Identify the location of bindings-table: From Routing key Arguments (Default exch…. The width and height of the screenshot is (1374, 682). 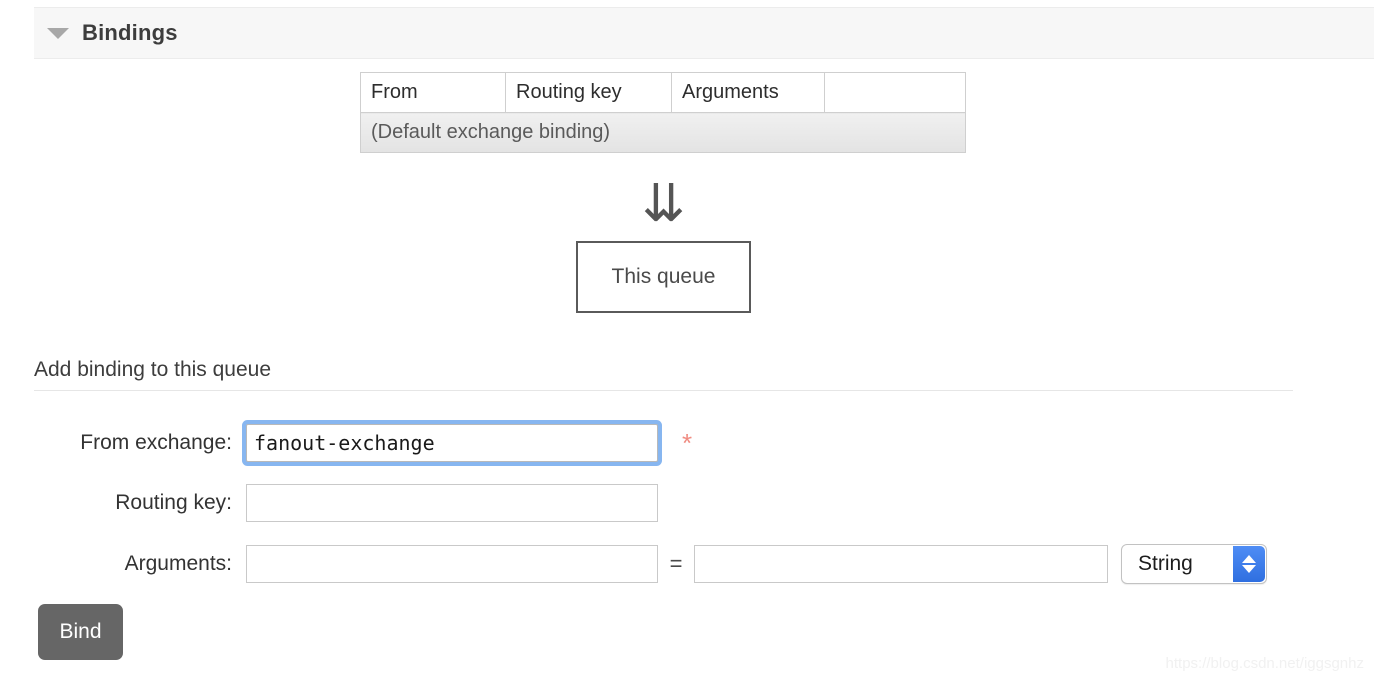
(663, 112).